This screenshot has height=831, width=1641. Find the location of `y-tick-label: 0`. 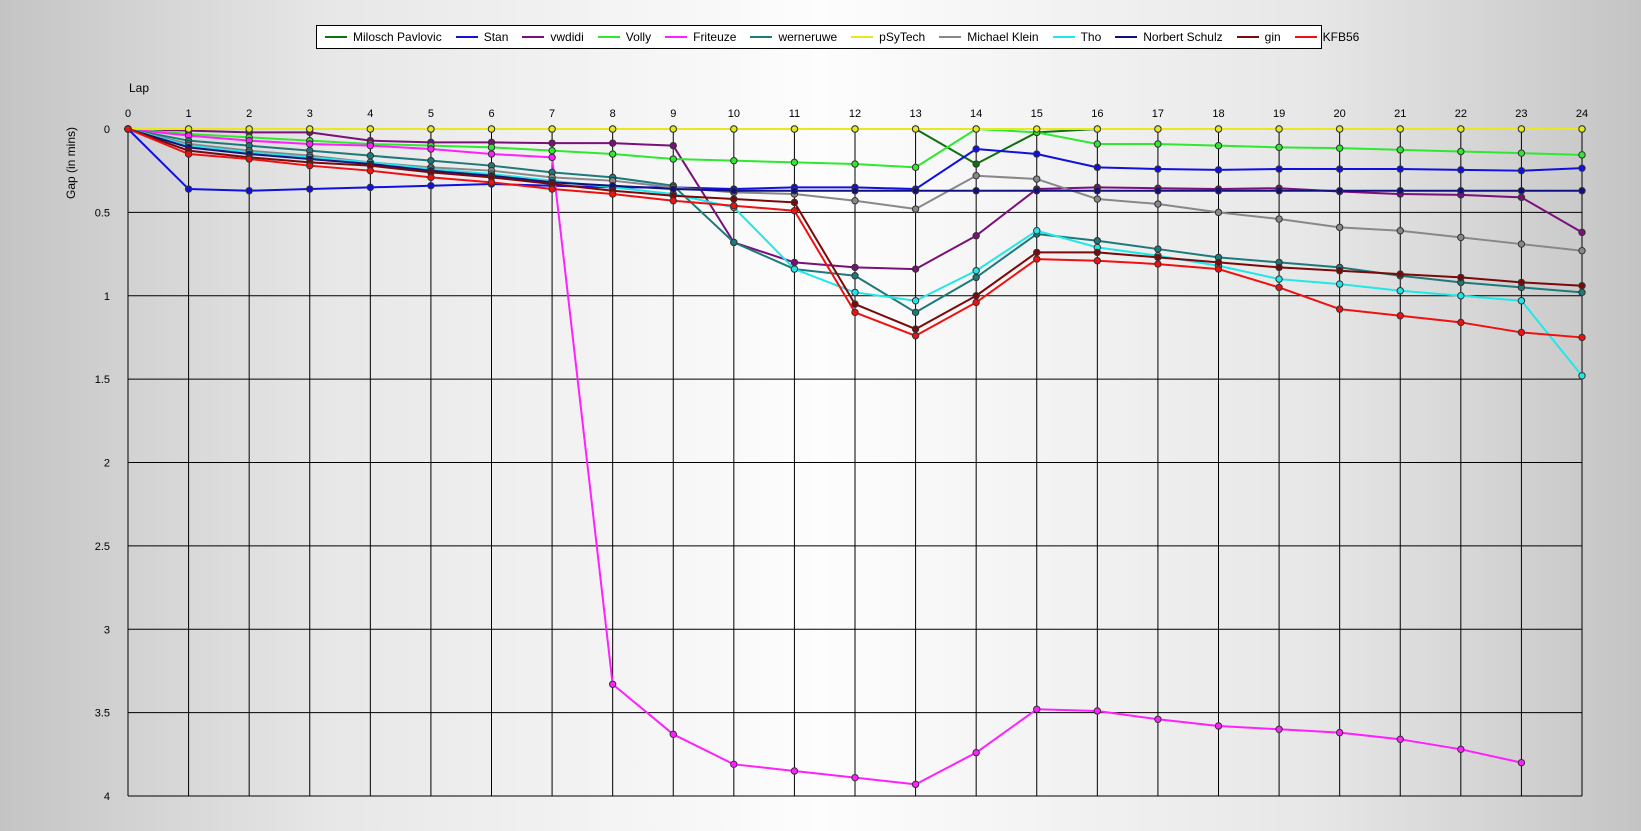

y-tick-label: 0 is located at coordinates (107, 130).